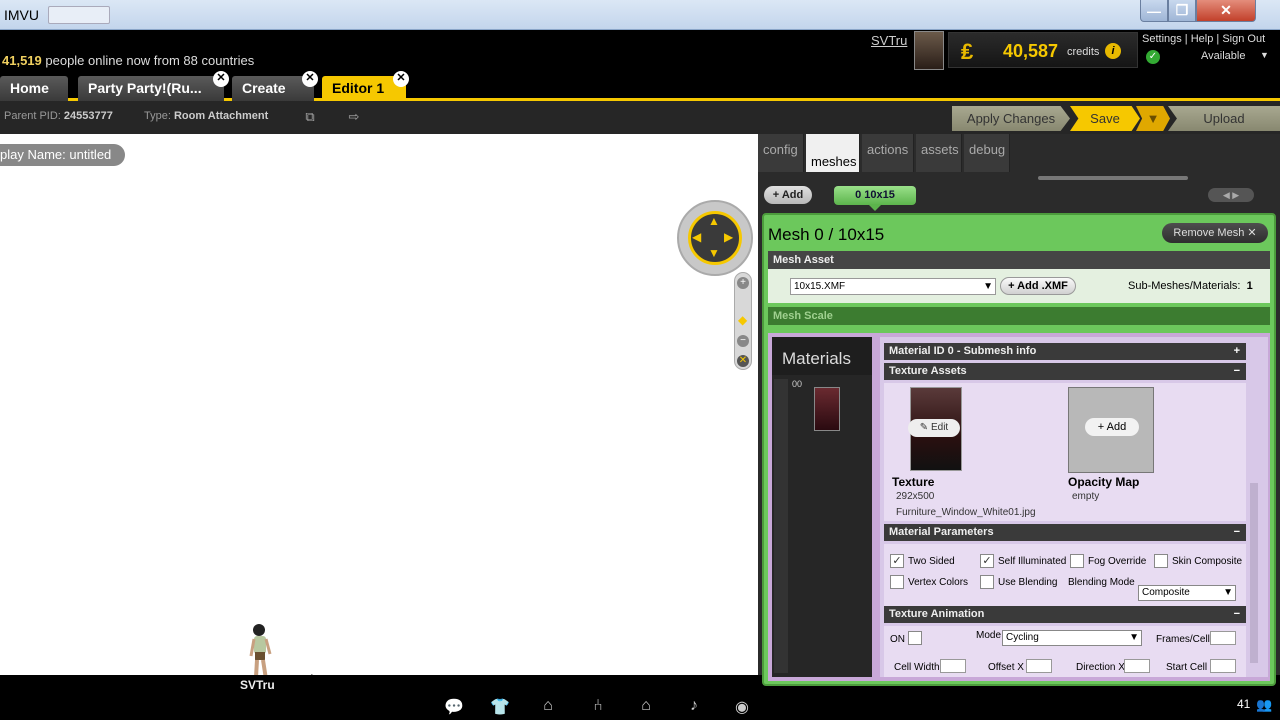 This screenshot has width=1280, height=720. Describe the element at coordinates (1237, 351) in the screenshot. I see `expand-icon: +` at that location.